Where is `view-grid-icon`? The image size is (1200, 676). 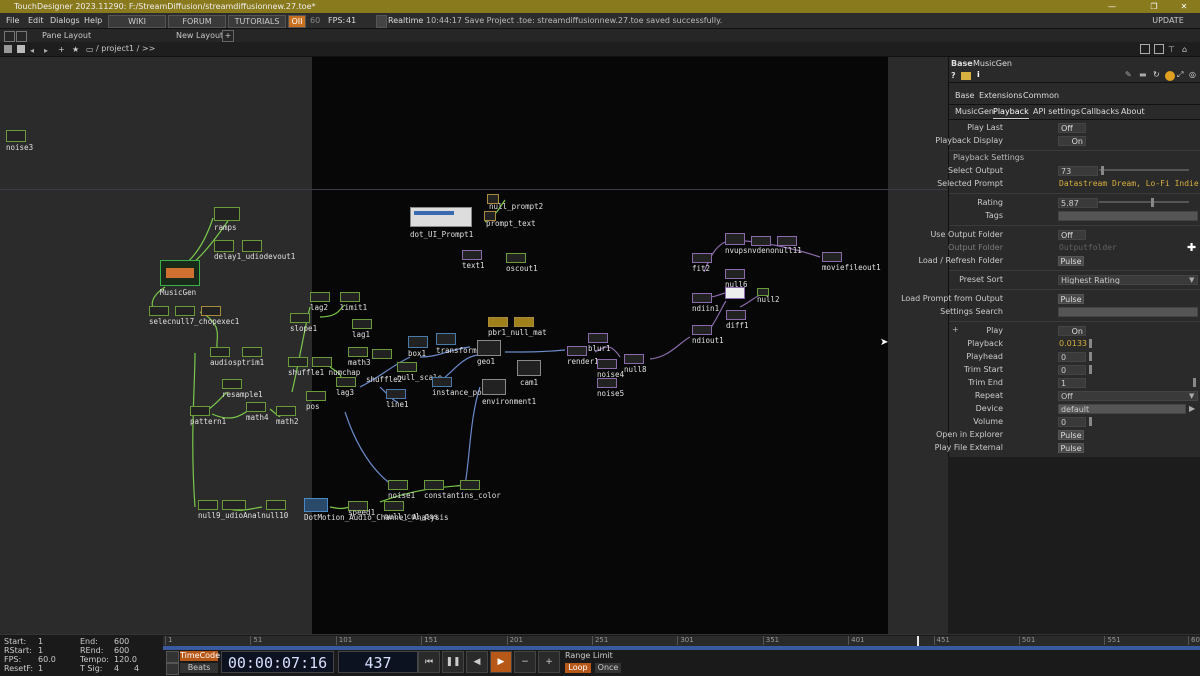 view-grid-icon is located at coordinates (1159, 49).